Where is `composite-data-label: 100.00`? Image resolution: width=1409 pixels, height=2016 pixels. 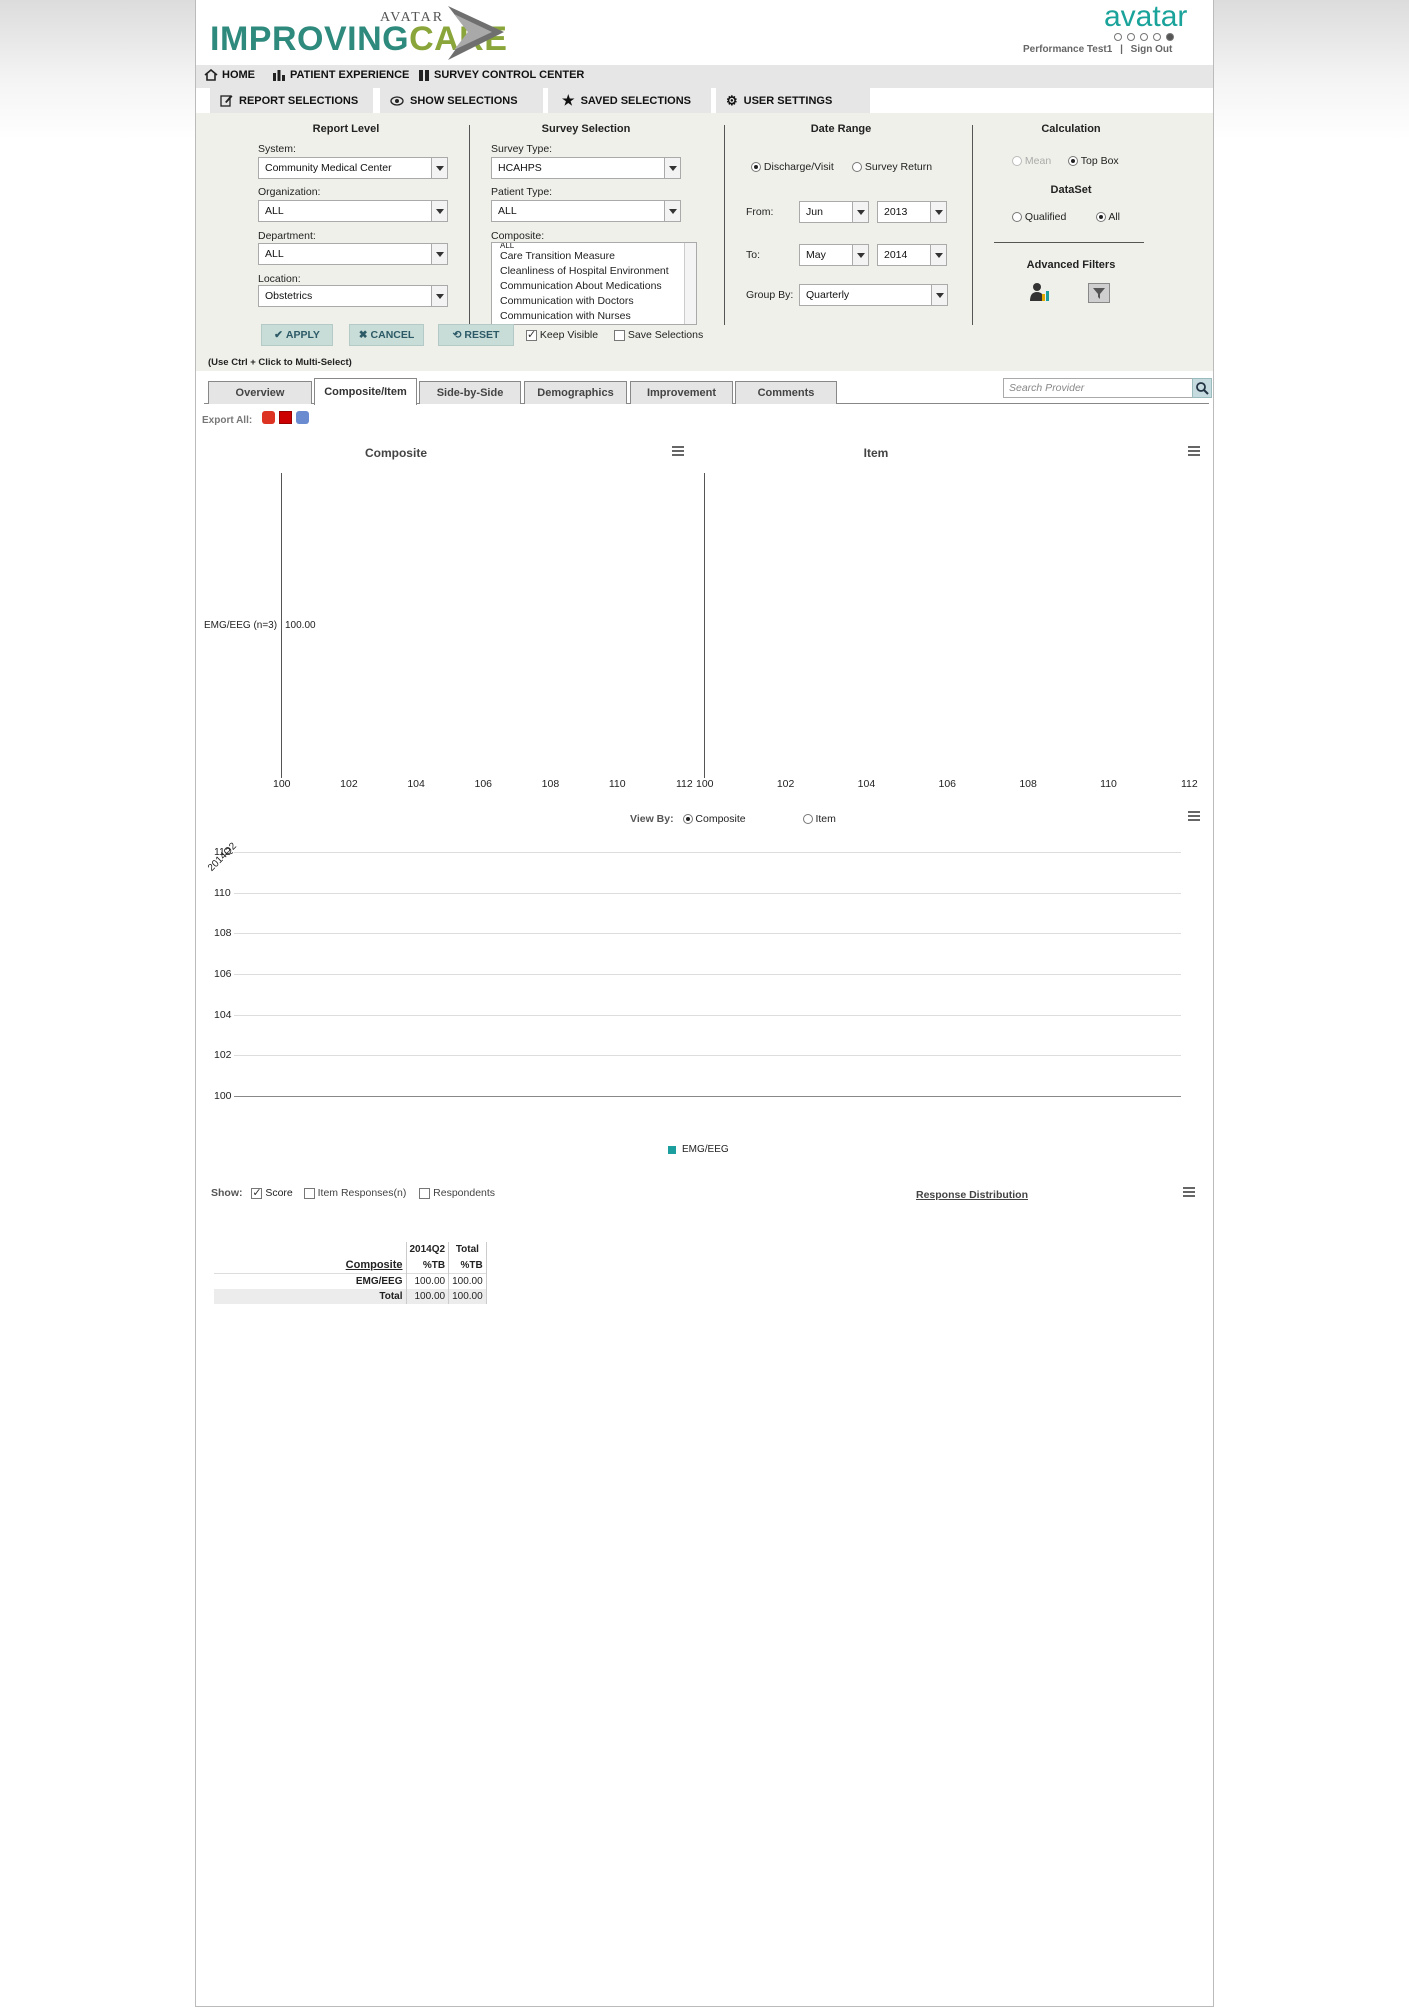
composite-data-label: 100.00 is located at coordinates (300, 625).